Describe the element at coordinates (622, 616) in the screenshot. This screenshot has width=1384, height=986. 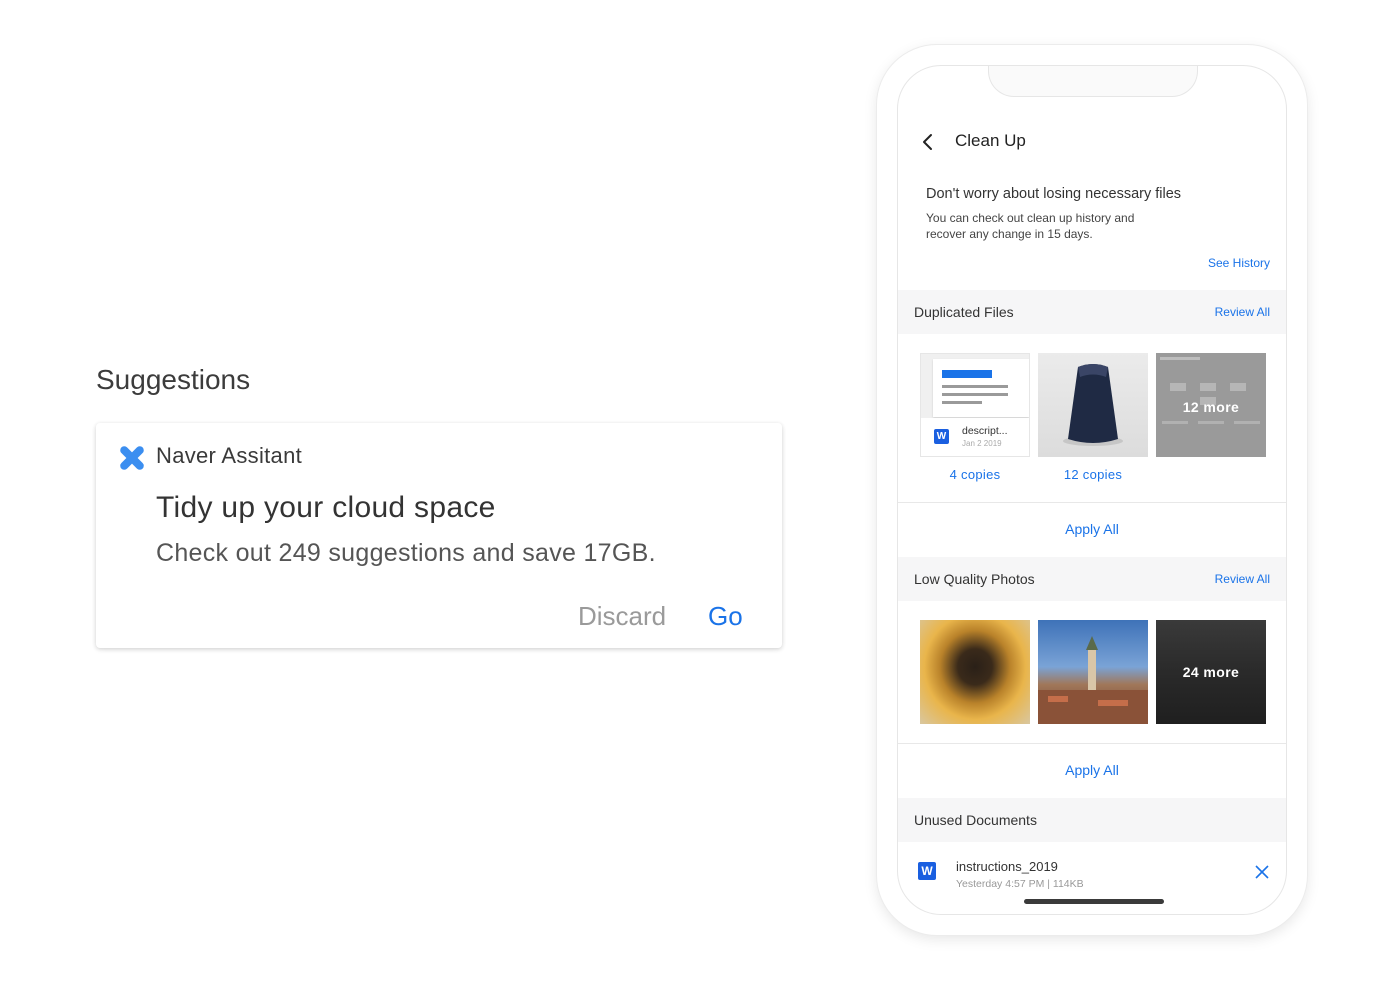
I see `discard-button: Discard` at that location.